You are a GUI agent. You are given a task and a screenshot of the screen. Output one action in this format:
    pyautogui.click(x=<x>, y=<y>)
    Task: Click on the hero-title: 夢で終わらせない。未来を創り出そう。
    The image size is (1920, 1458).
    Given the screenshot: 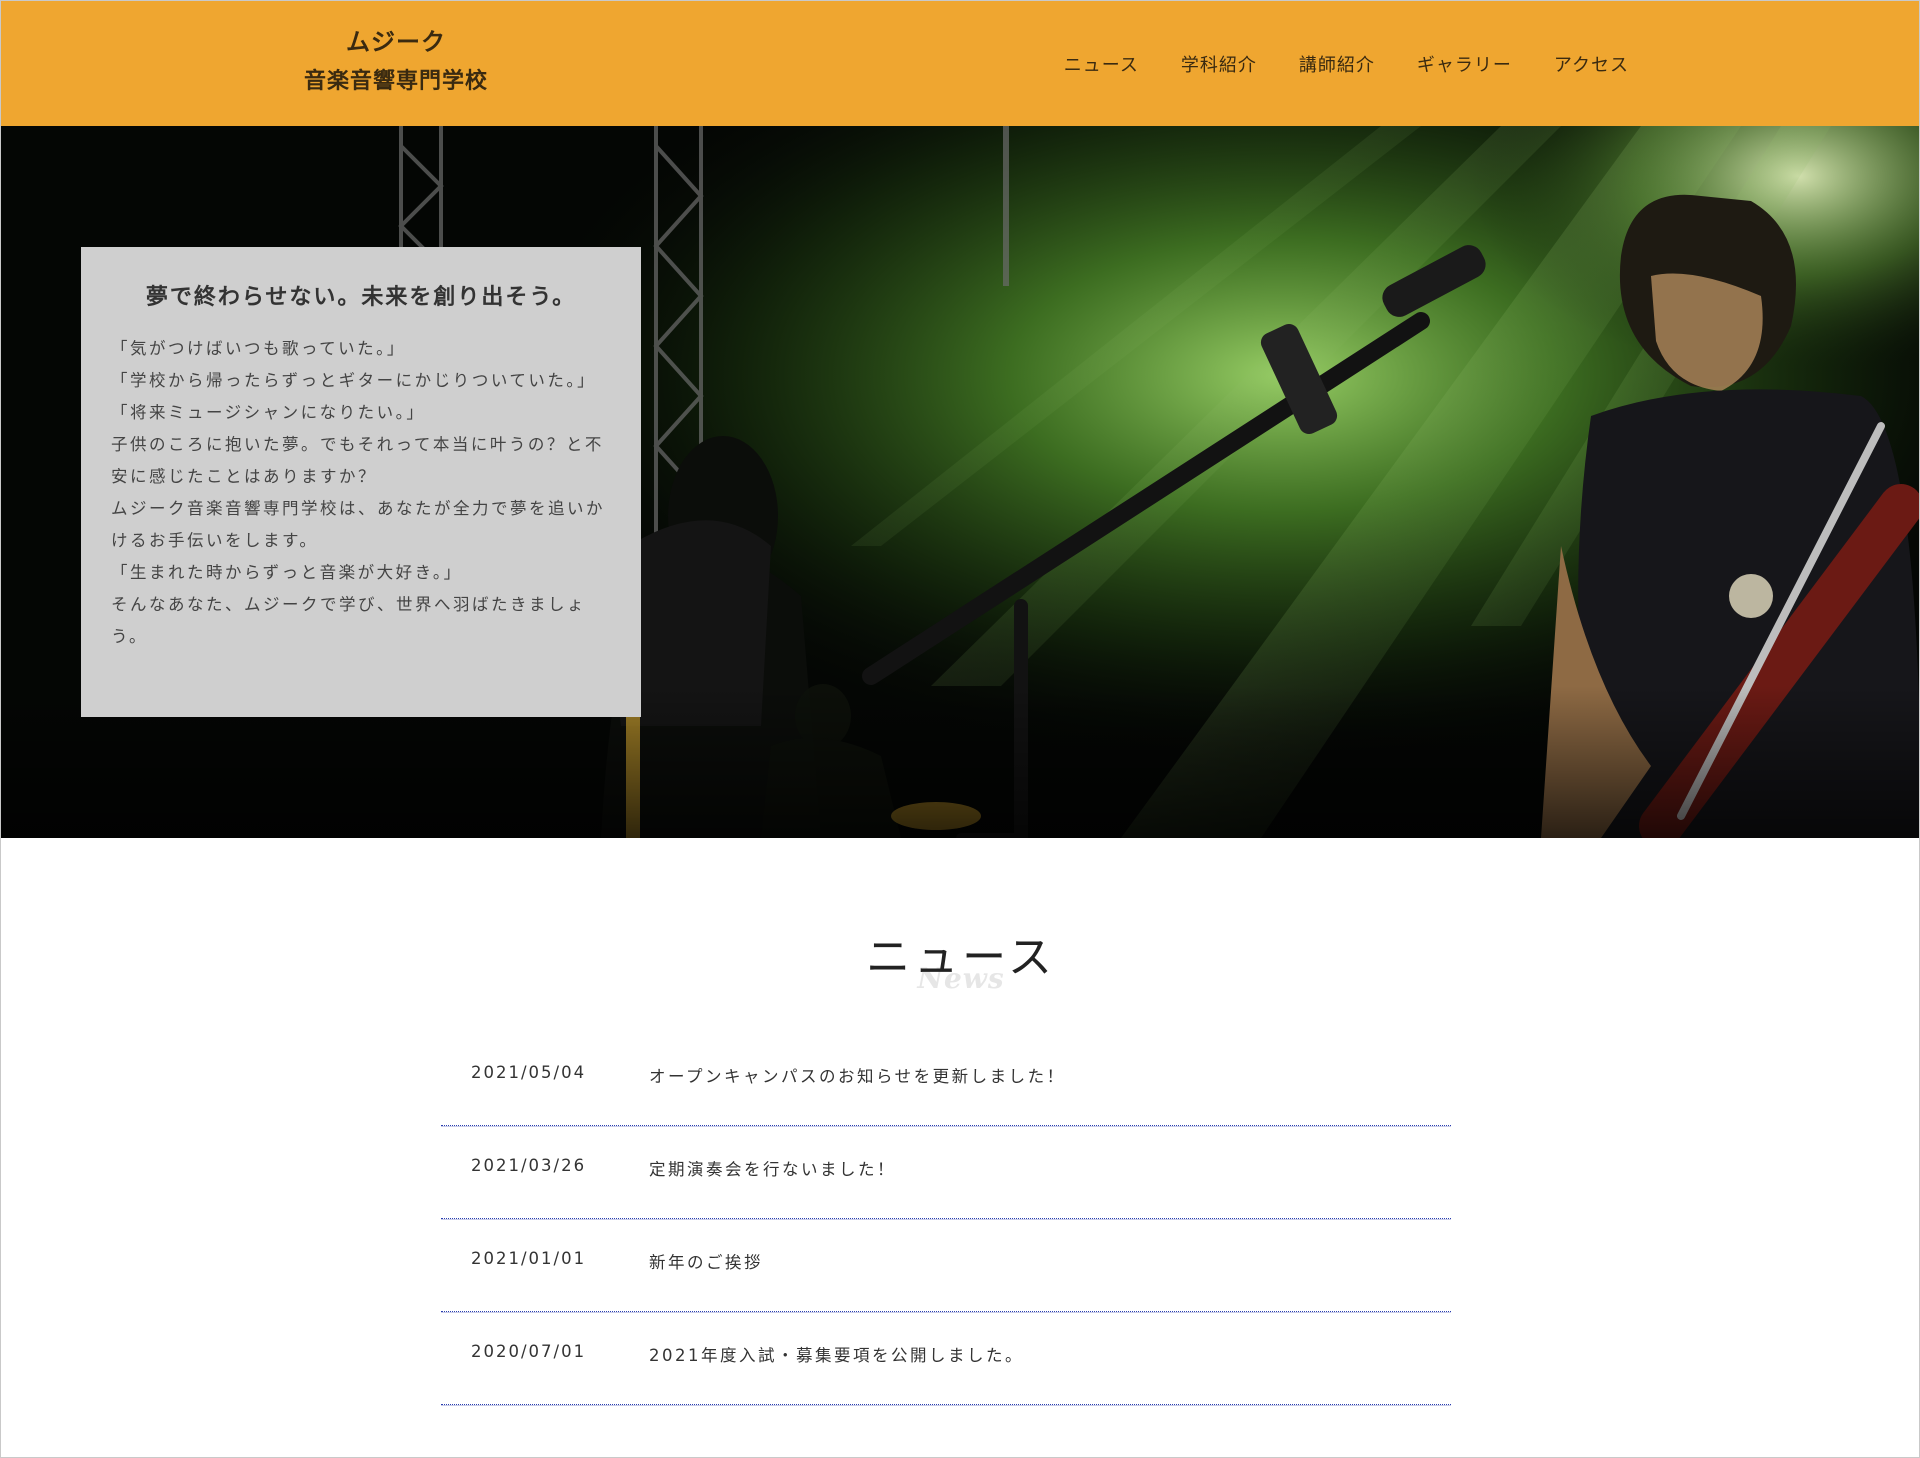 What is the action you would take?
    pyautogui.click(x=361, y=297)
    